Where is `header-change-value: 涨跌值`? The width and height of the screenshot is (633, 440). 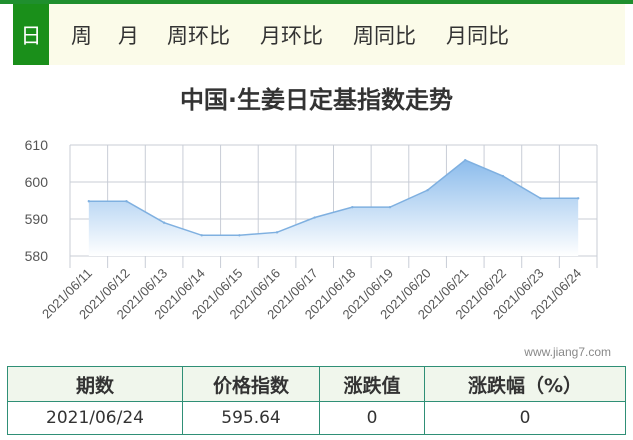
header-change-value: 涨跌值 is located at coordinates (372, 384).